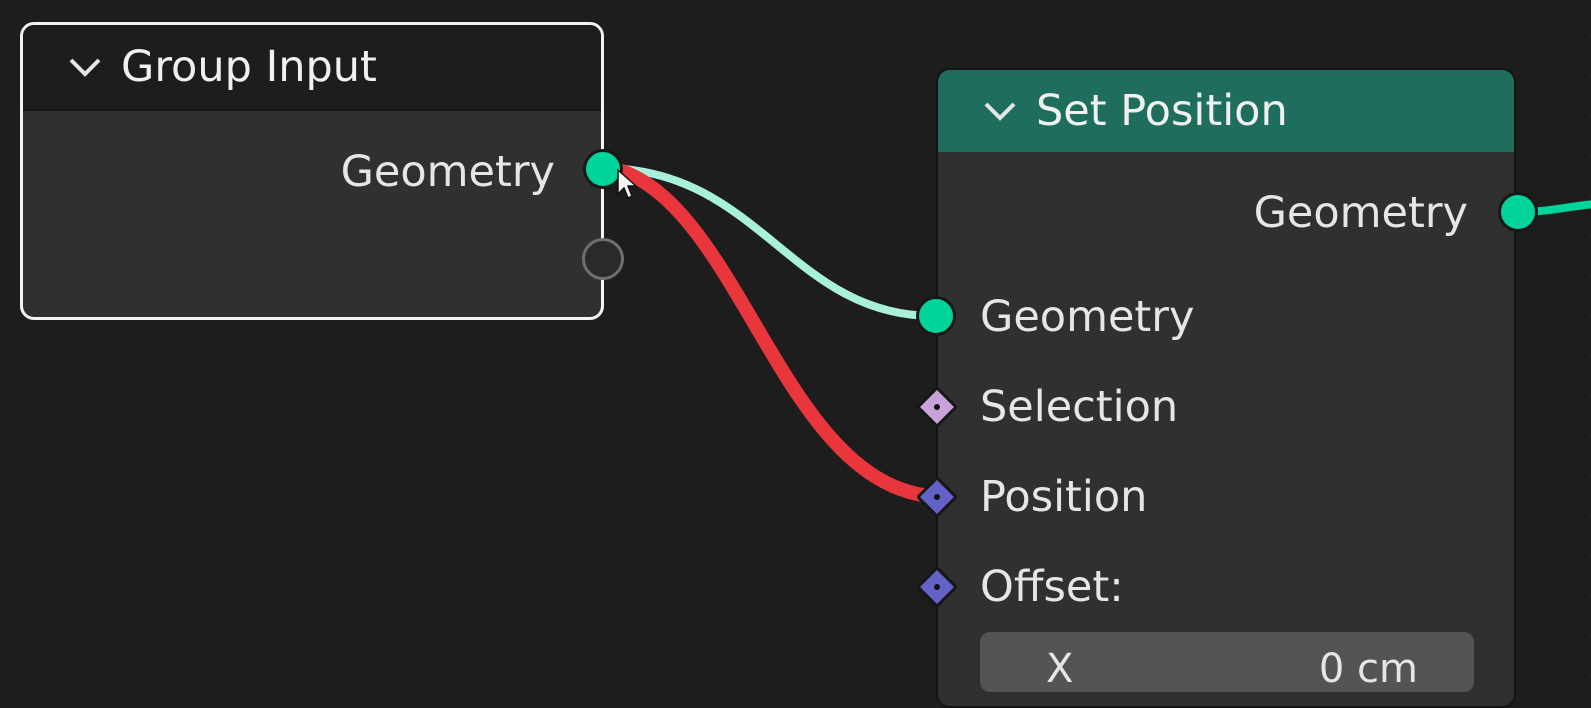 Image resolution: width=1591 pixels, height=708 pixels. Describe the element at coordinates (1052, 587) in the screenshot. I see `input-label-offset: Offset:` at that location.